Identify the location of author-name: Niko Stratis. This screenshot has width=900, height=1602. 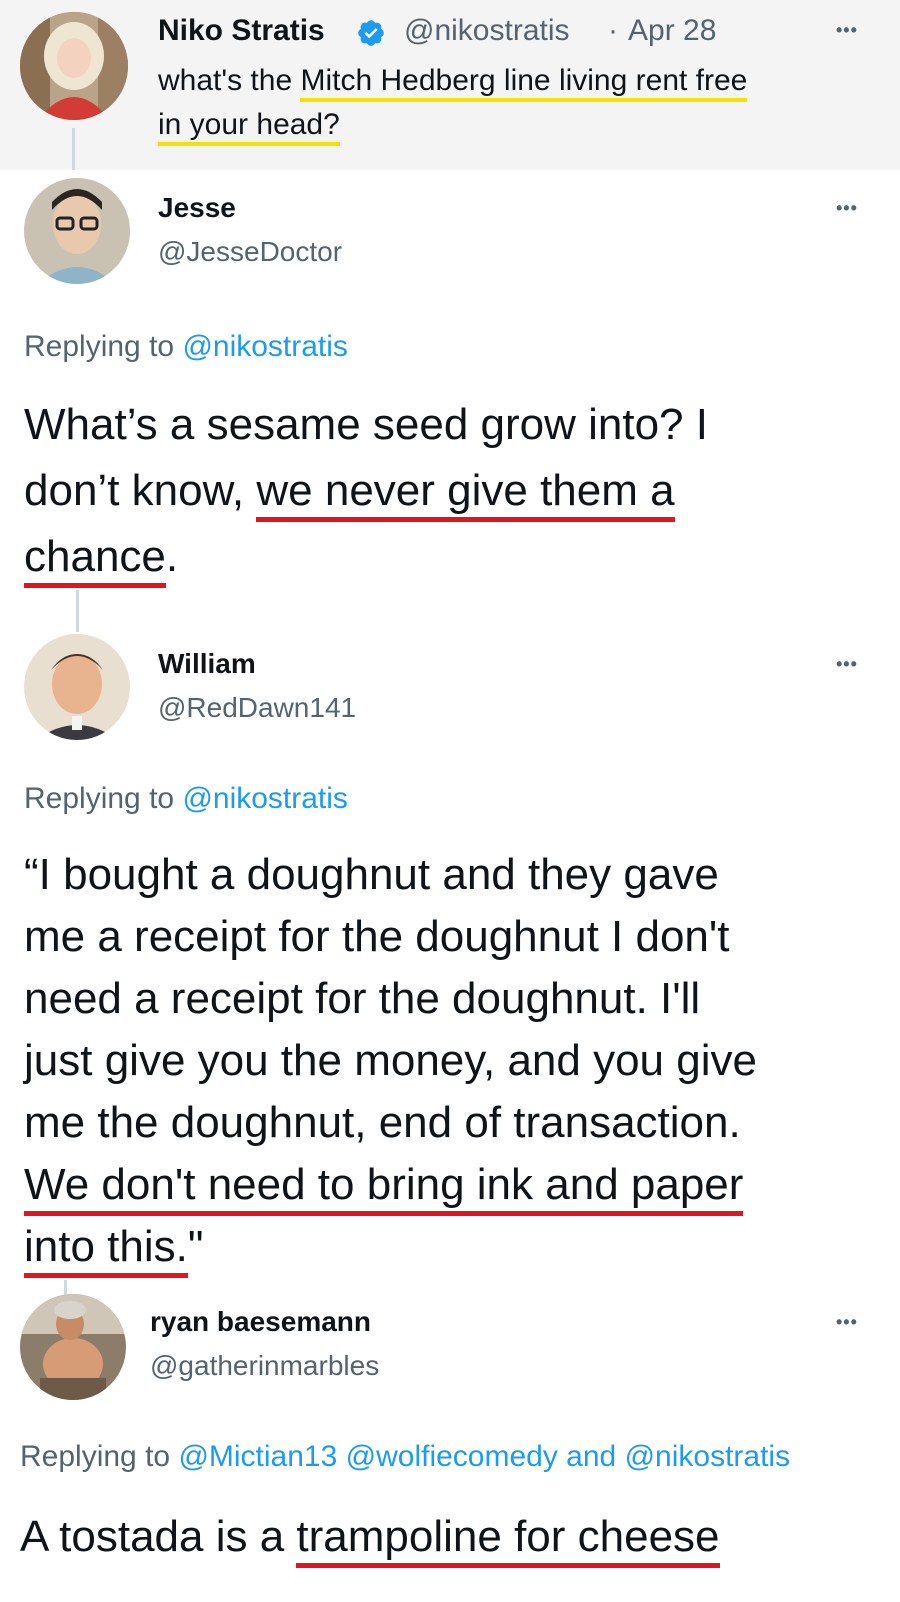
(241, 31).